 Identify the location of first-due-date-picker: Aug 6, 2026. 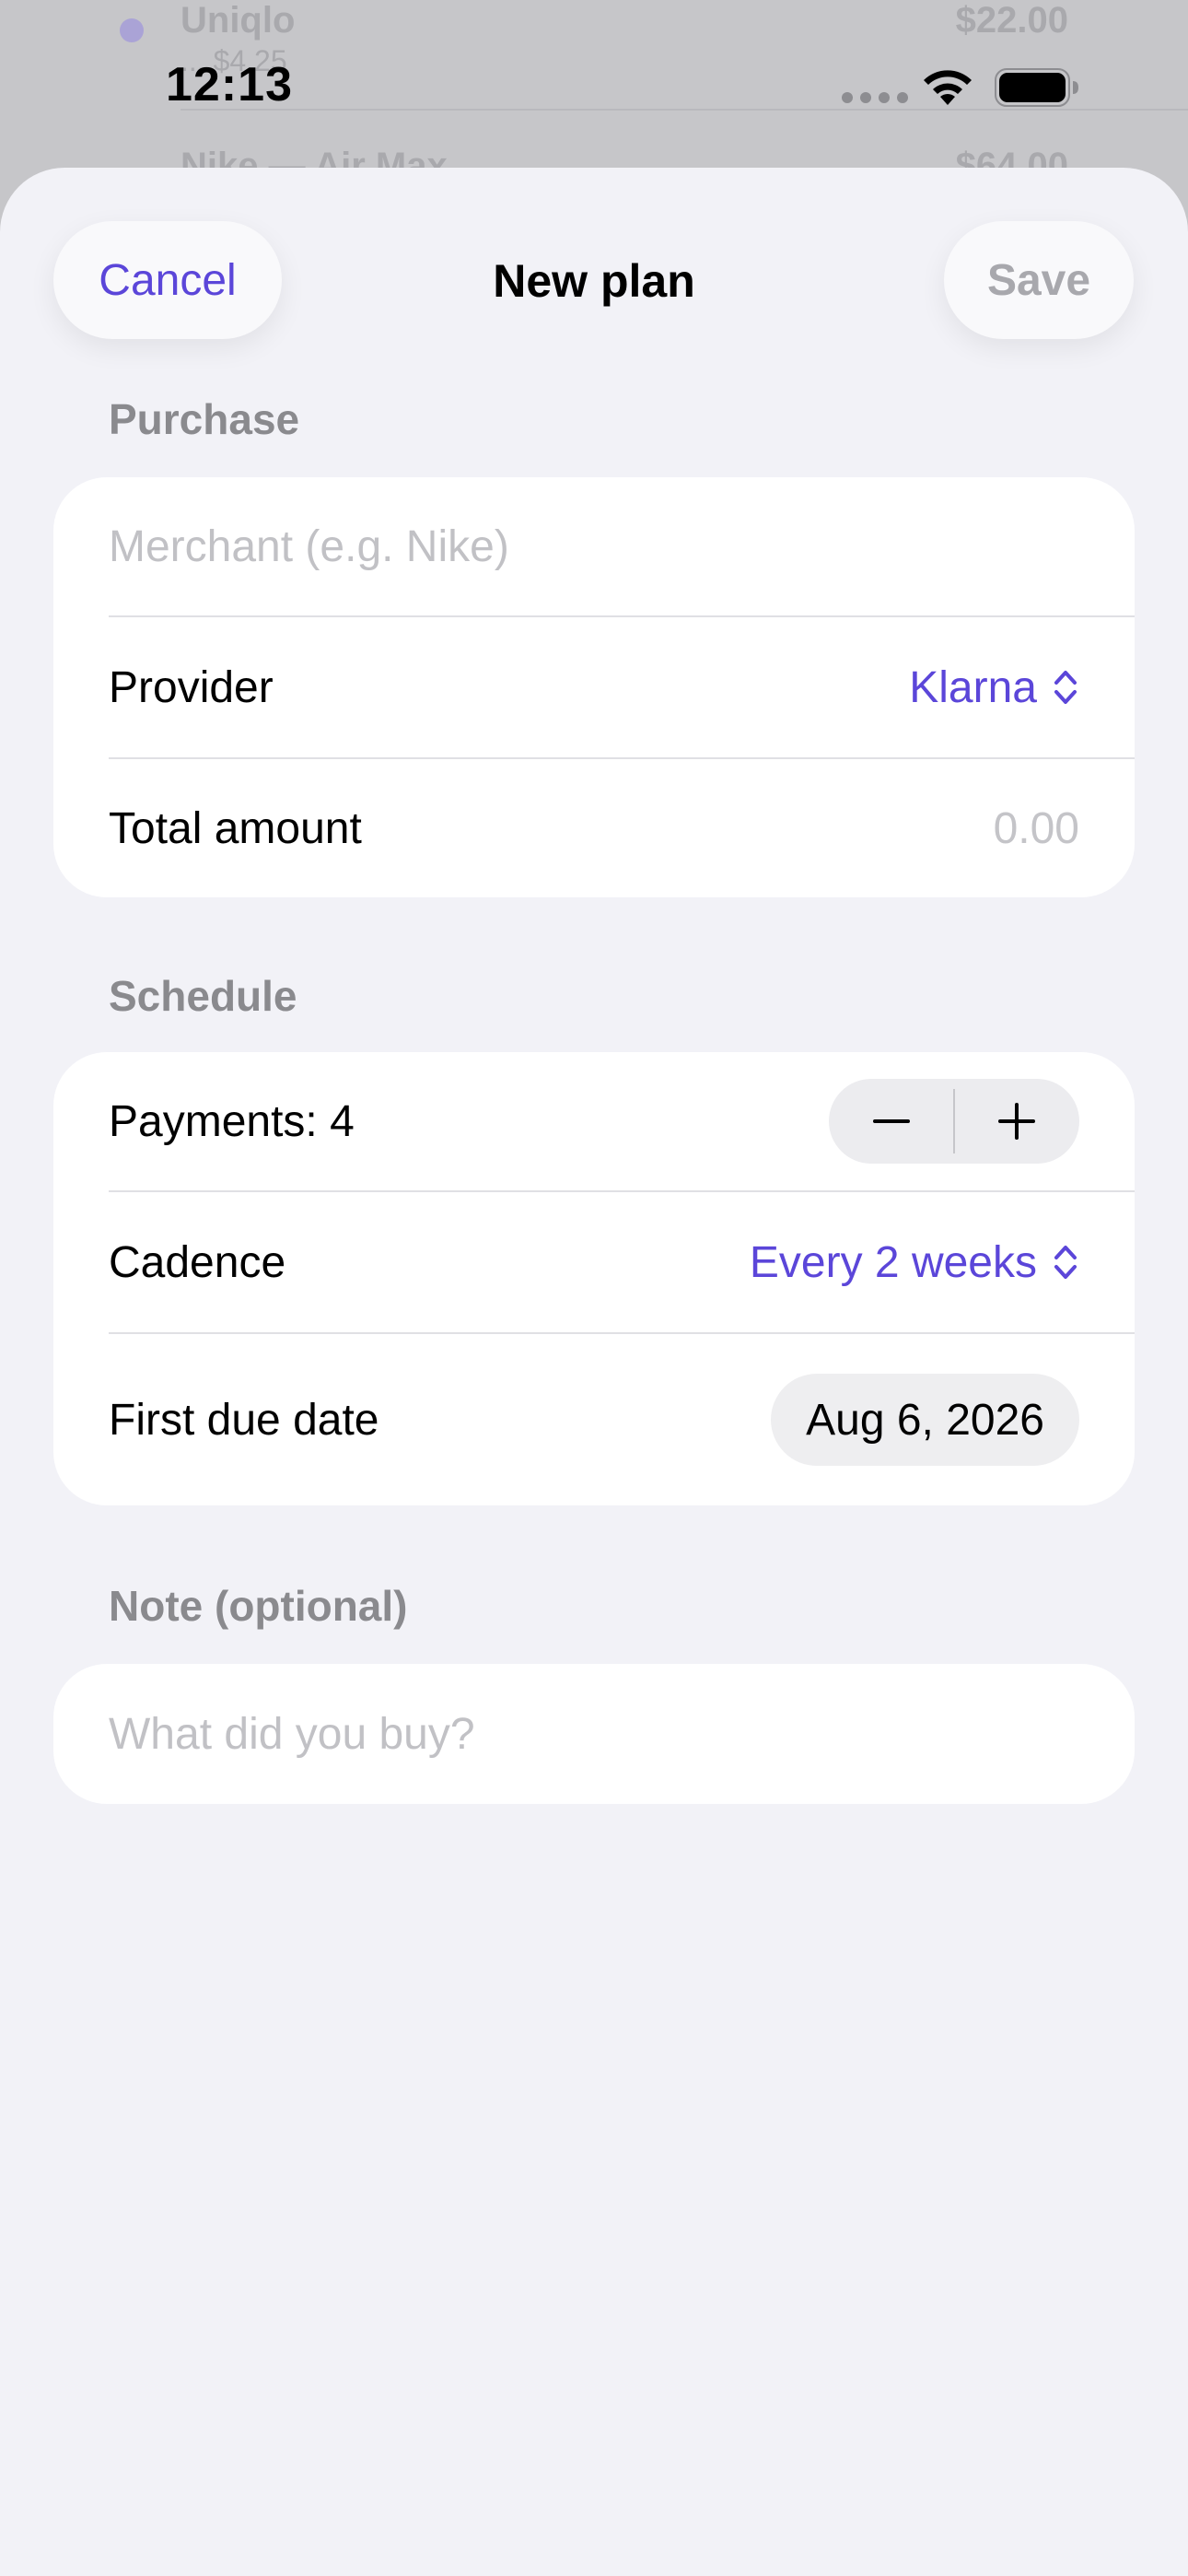
(925, 1420).